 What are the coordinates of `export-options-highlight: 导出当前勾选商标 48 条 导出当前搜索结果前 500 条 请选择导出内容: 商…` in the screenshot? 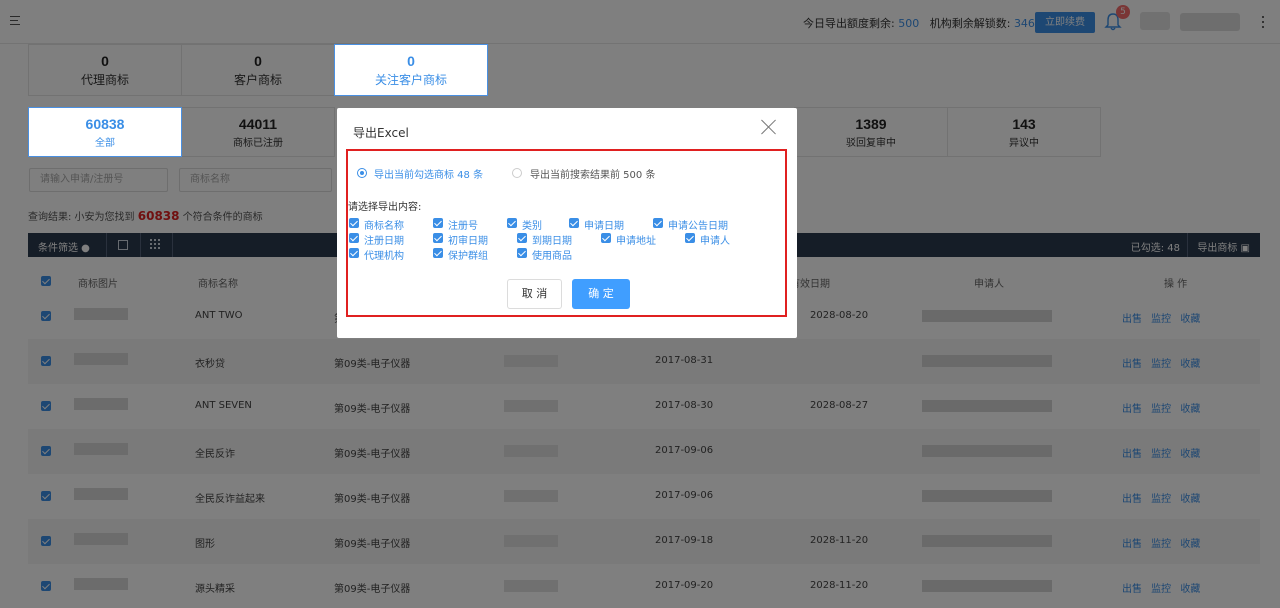 It's located at (566, 233).